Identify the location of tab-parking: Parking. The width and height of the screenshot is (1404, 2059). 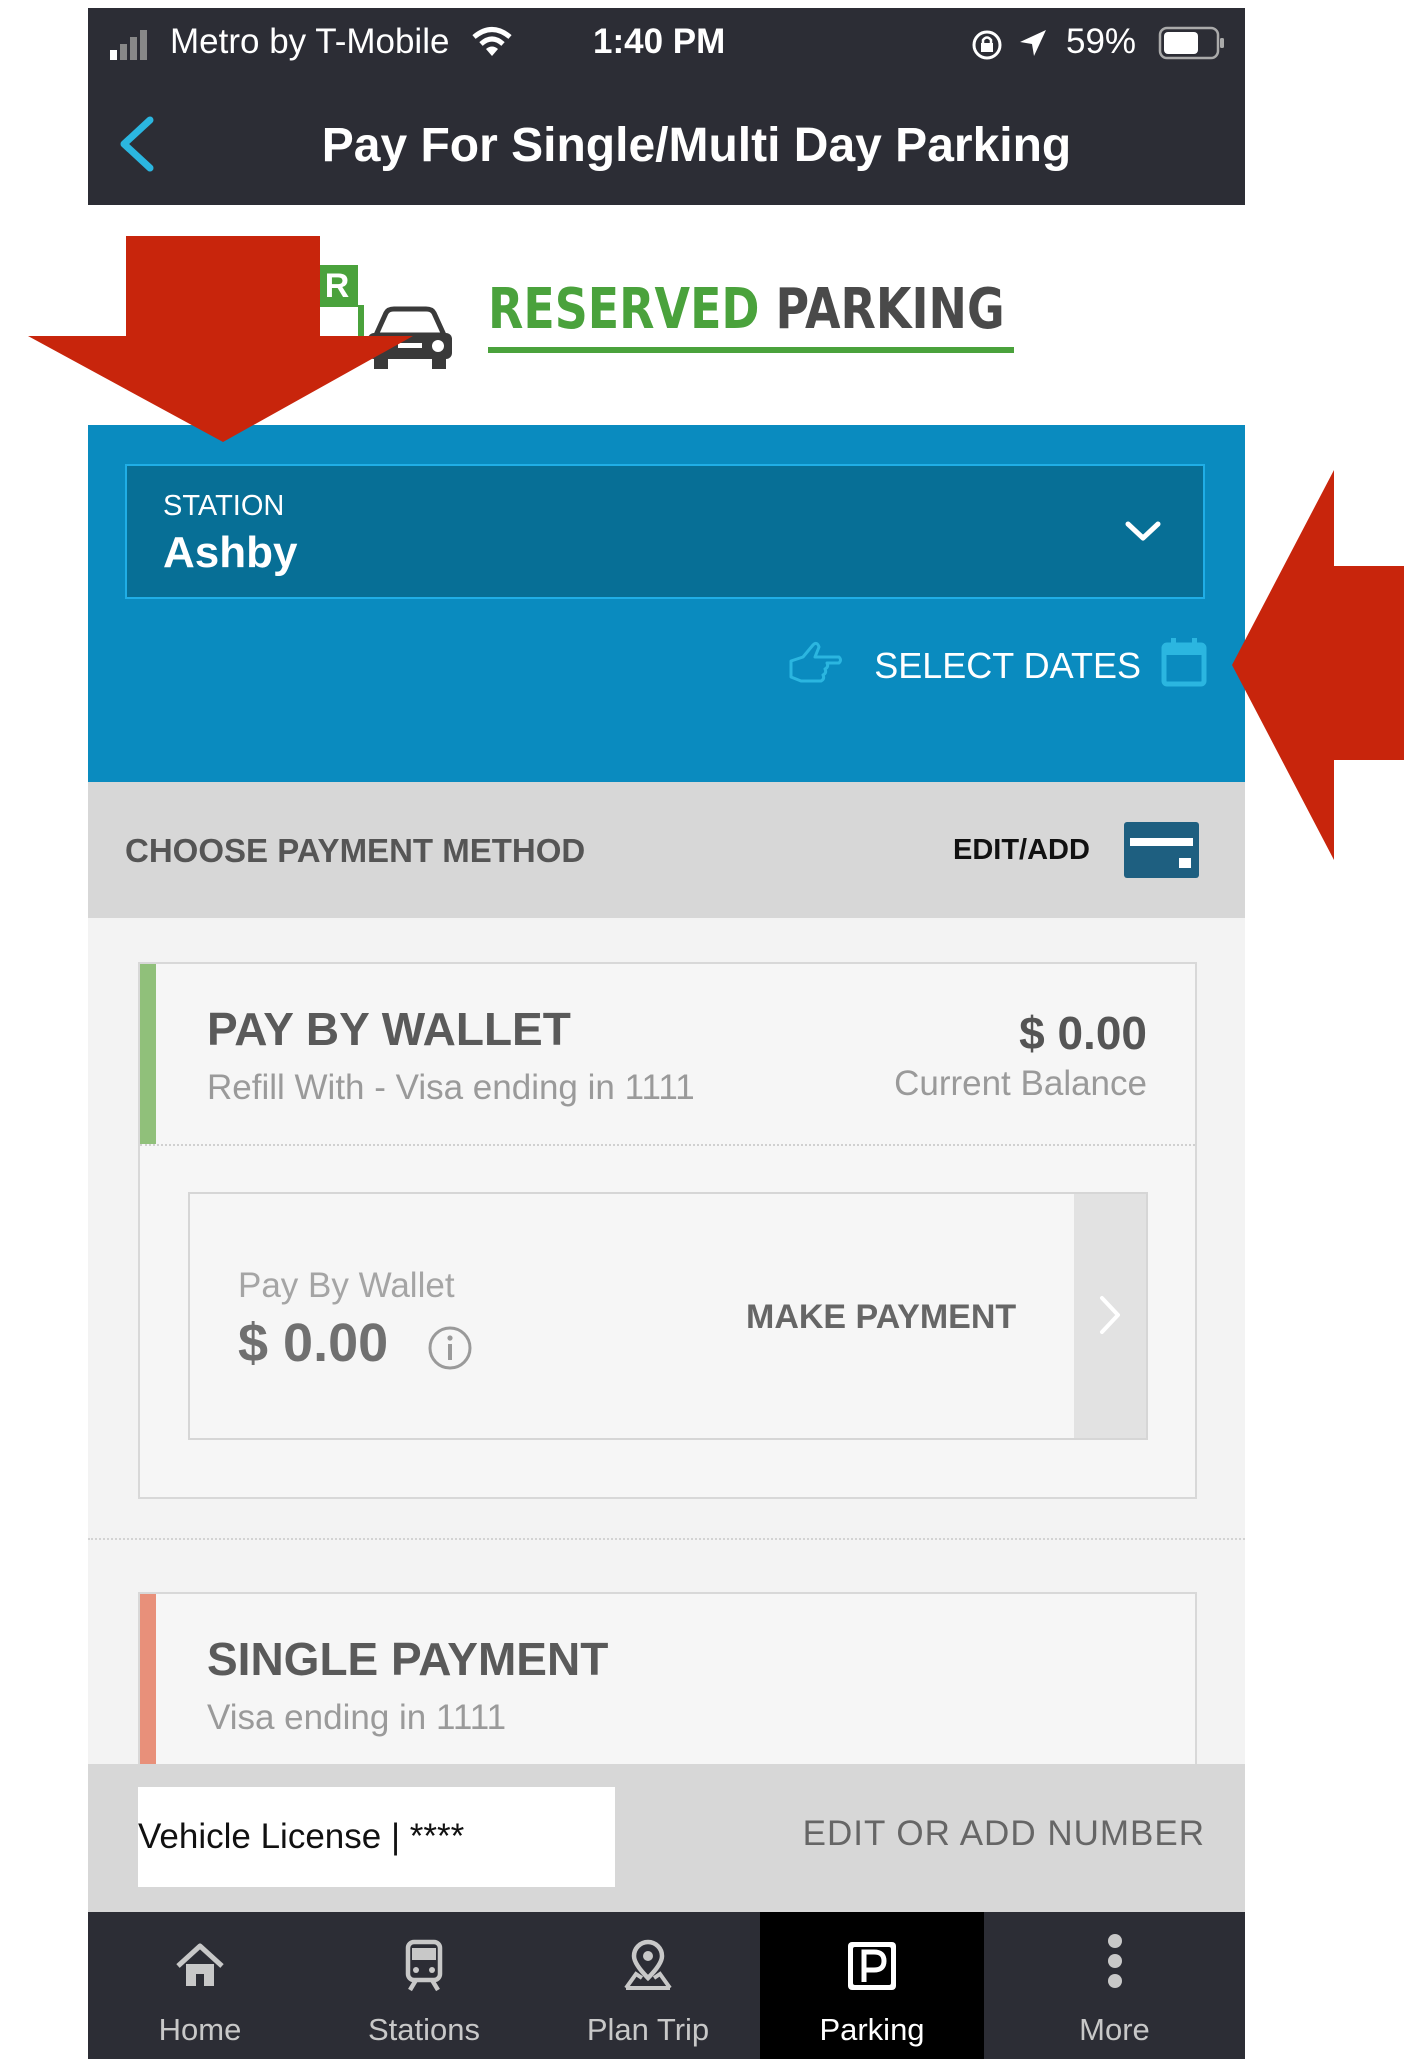
(872, 1985).